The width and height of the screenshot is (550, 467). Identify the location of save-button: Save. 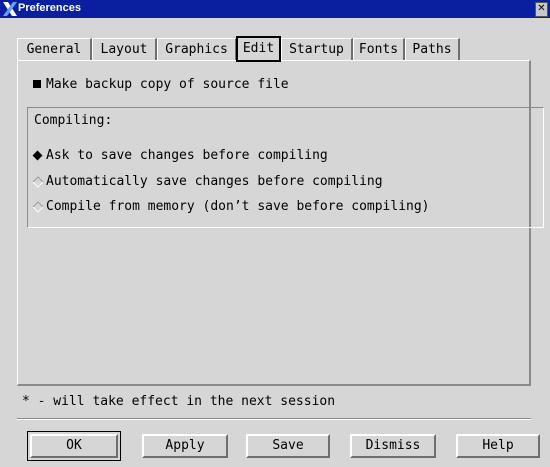
(288, 446).